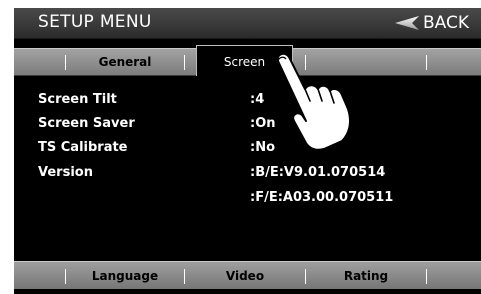 The width and height of the screenshot is (481, 294). I want to click on setting-value-version-be: :B/E:V9.01.070514, so click(318, 172).